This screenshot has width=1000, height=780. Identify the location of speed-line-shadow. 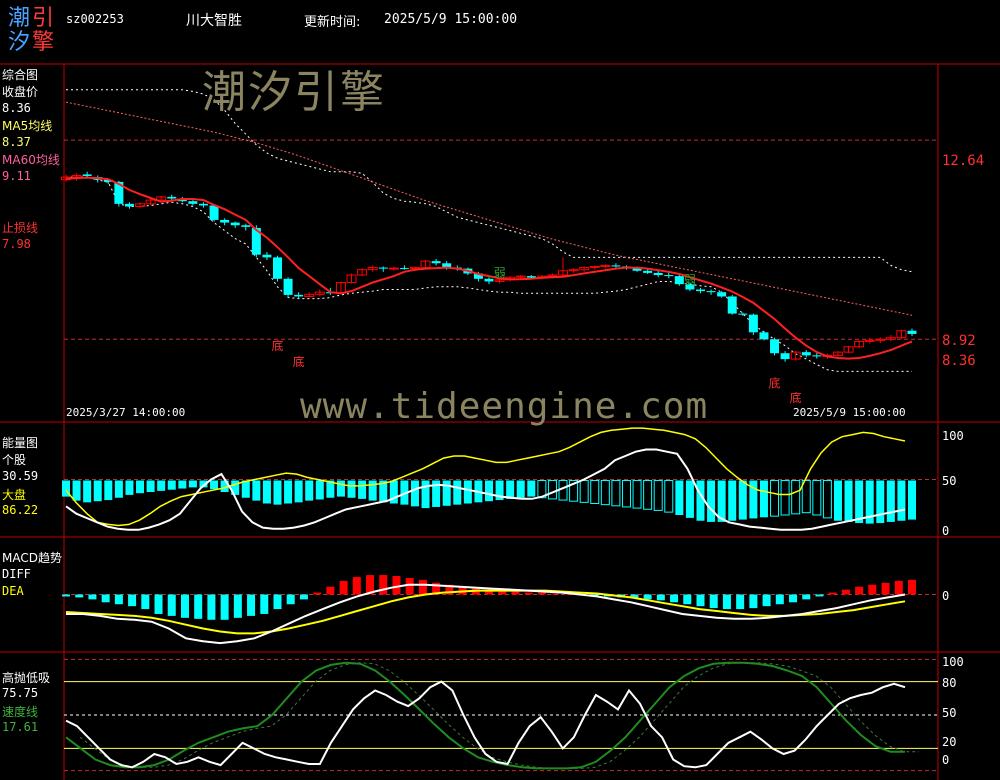
(499, 715).